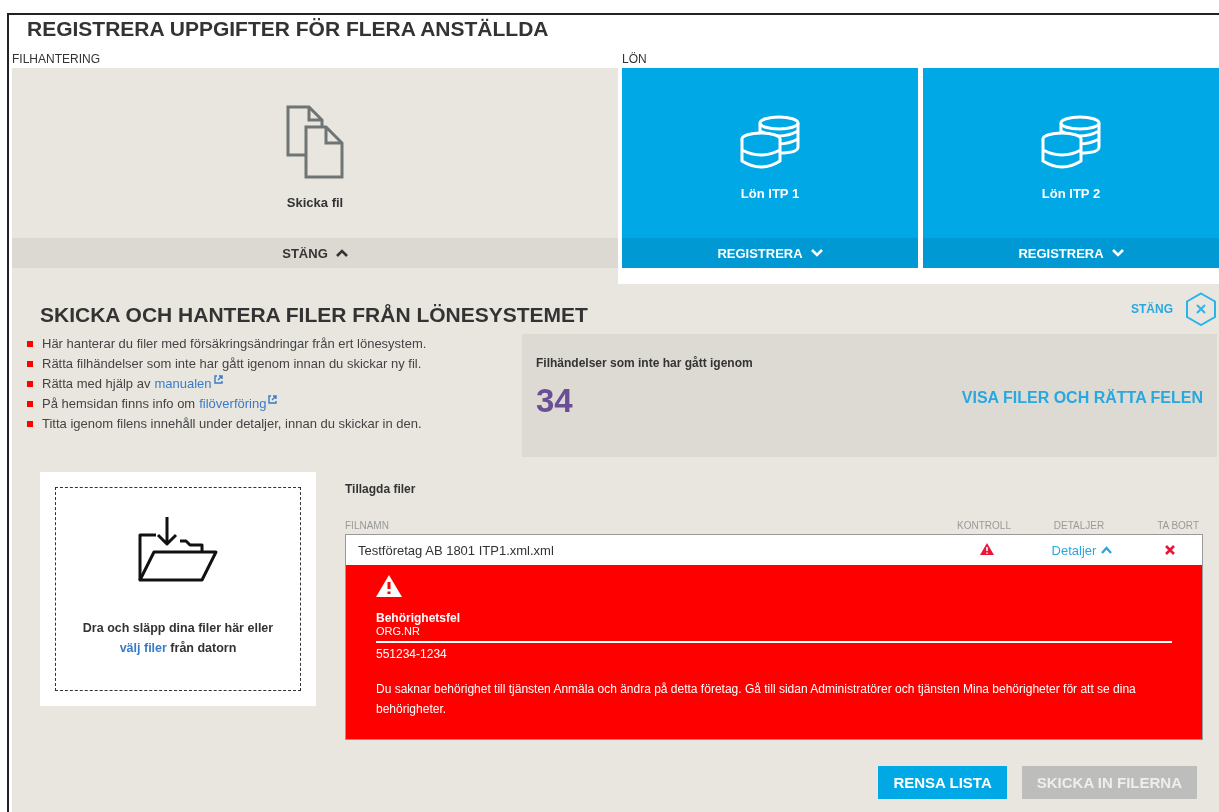 This screenshot has height=812, width=1219. I want to click on show-files-link: VISA FILER OCH RÄTTA FELEN, so click(1082, 423).